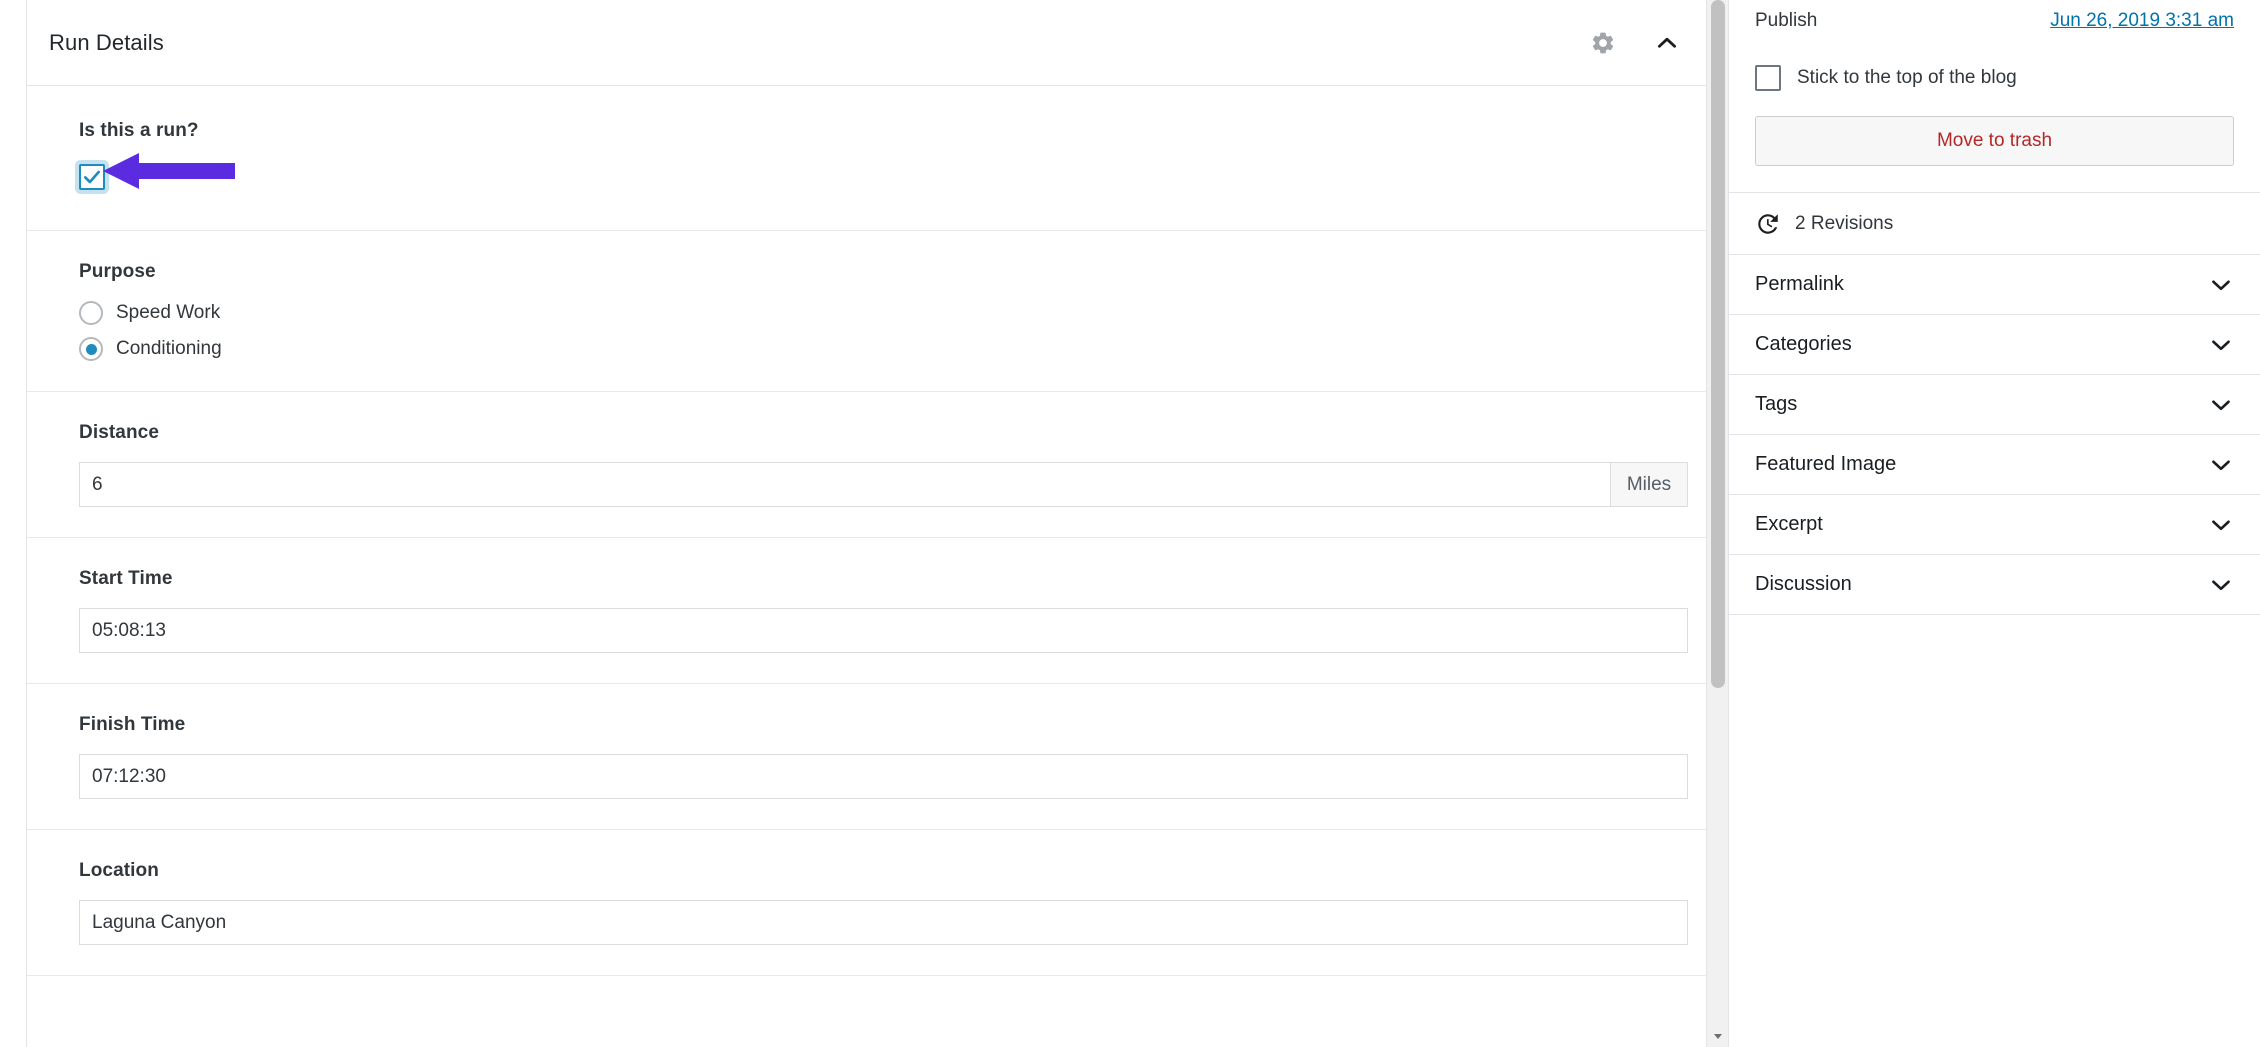  I want to click on check-icon, so click(92, 177).